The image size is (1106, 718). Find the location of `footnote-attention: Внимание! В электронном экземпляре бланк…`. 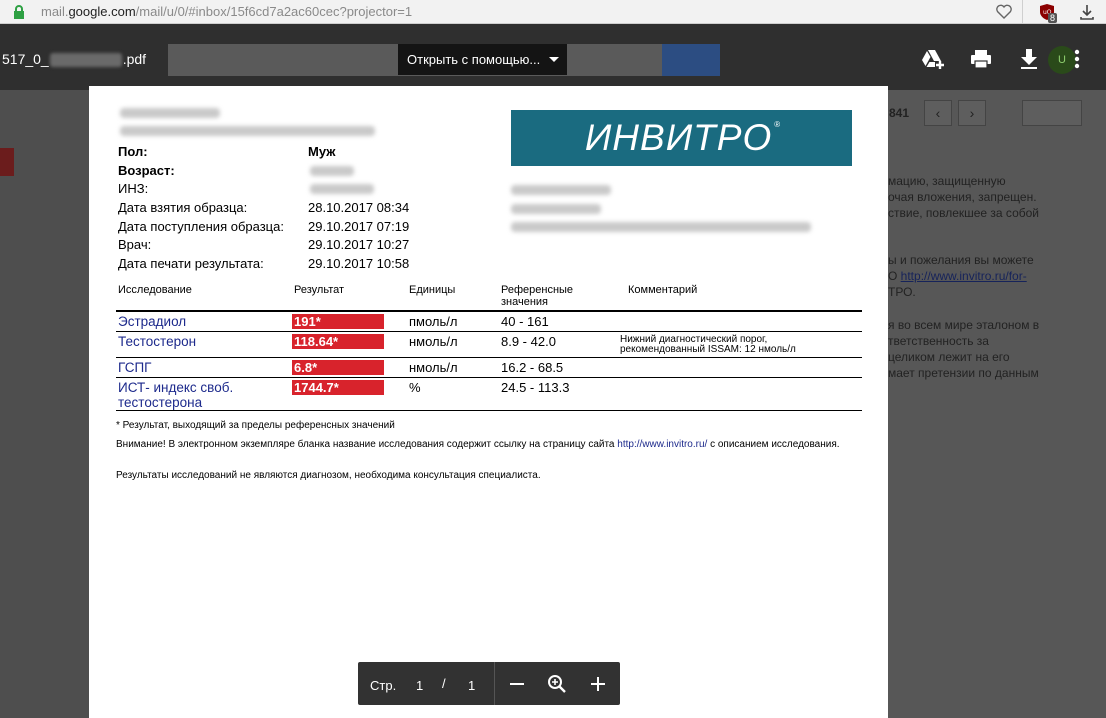

footnote-attention: Внимание! В электронном экземпляре бланк… is located at coordinates (478, 444).